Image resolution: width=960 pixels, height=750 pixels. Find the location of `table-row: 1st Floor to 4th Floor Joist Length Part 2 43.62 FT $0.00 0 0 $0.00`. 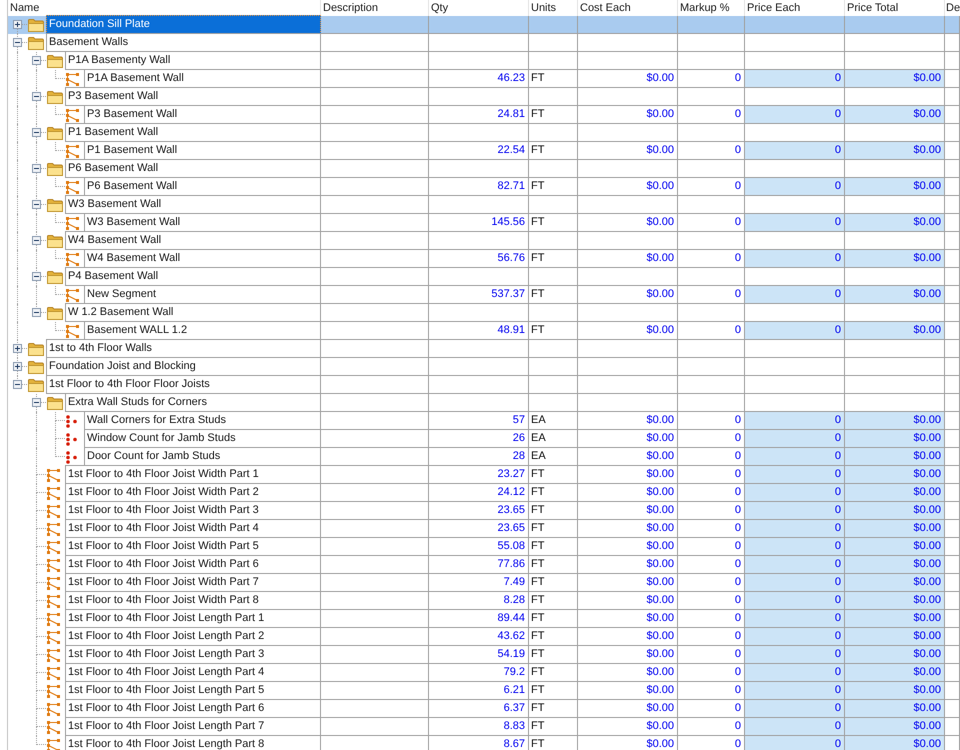

table-row: 1st Floor to 4th Floor Joist Length Part 2 43.62 FT $0.00 0 0 $0.00 is located at coordinates (484, 637).